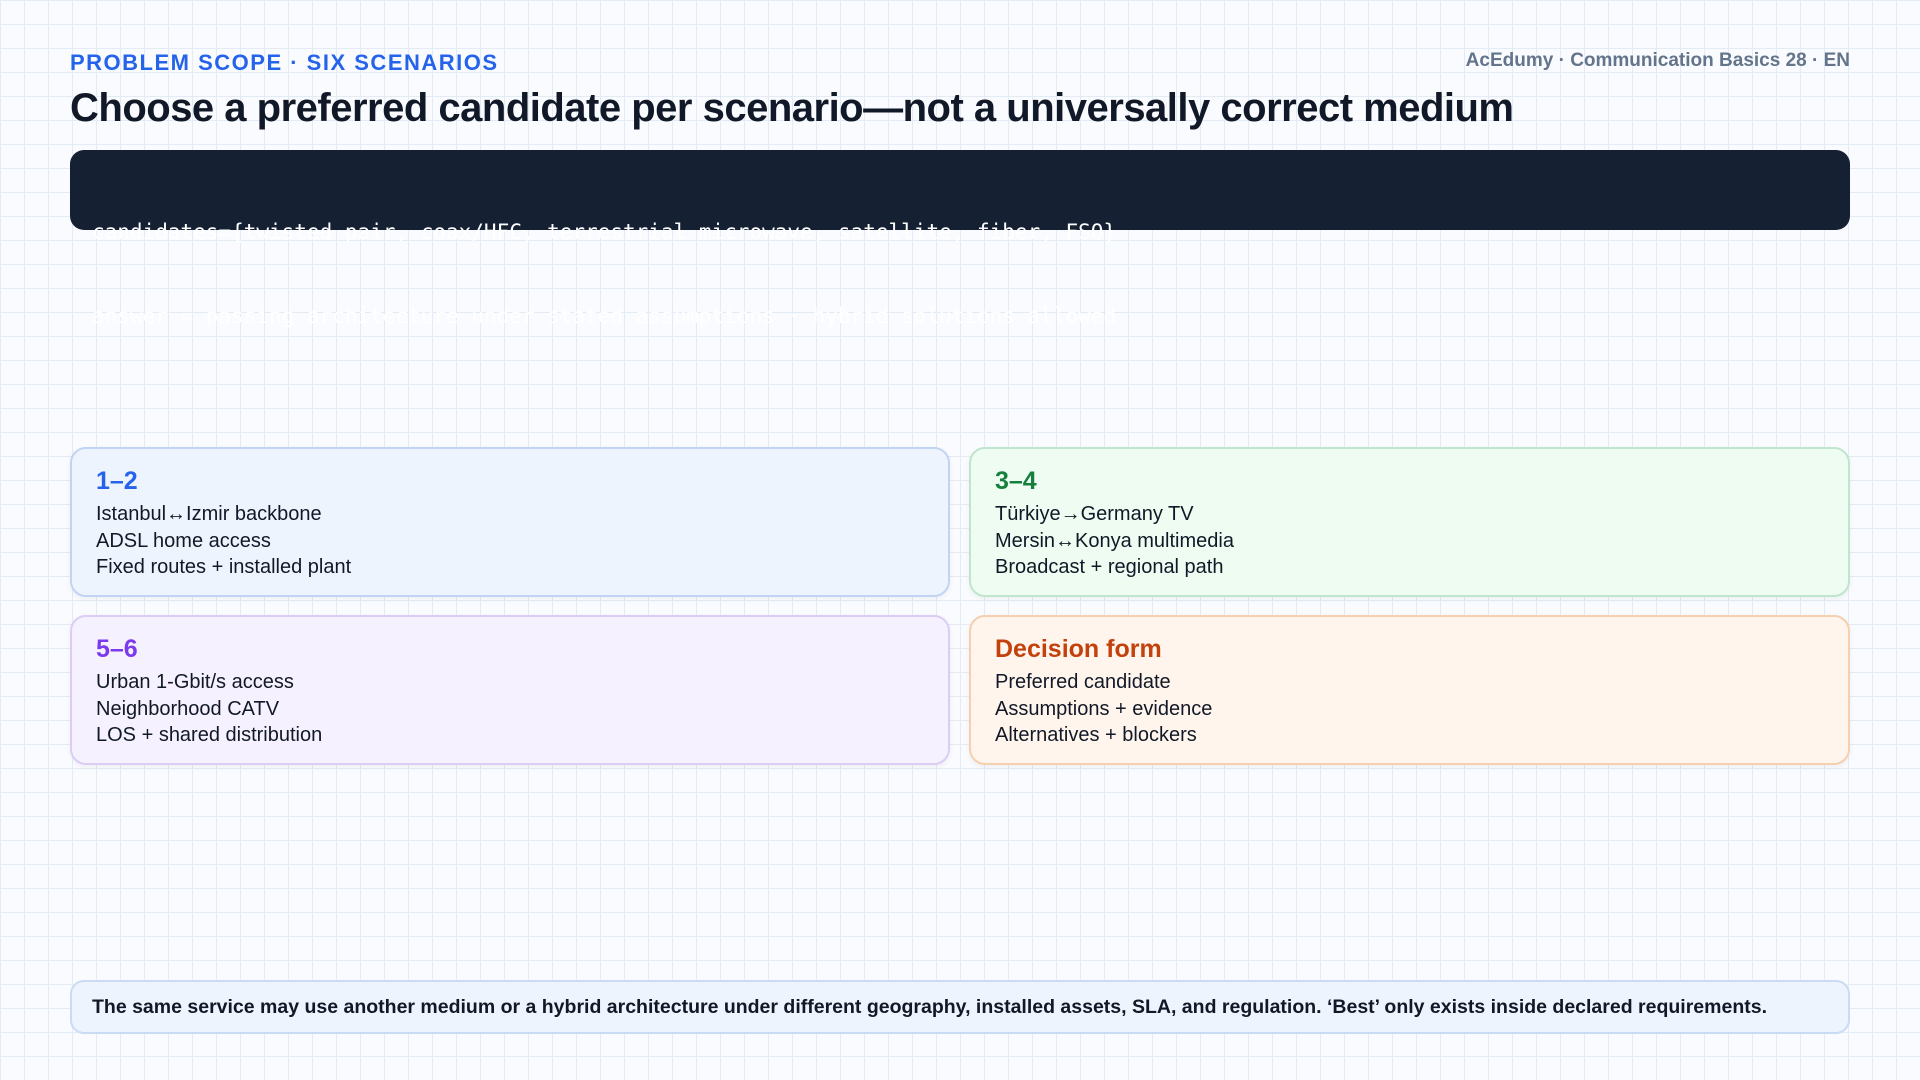 Image resolution: width=1920 pixels, height=1080 pixels. Describe the element at coordinates (209, 735) in the screenshot. I see `card-line: LOS + shared distribution` at that location.